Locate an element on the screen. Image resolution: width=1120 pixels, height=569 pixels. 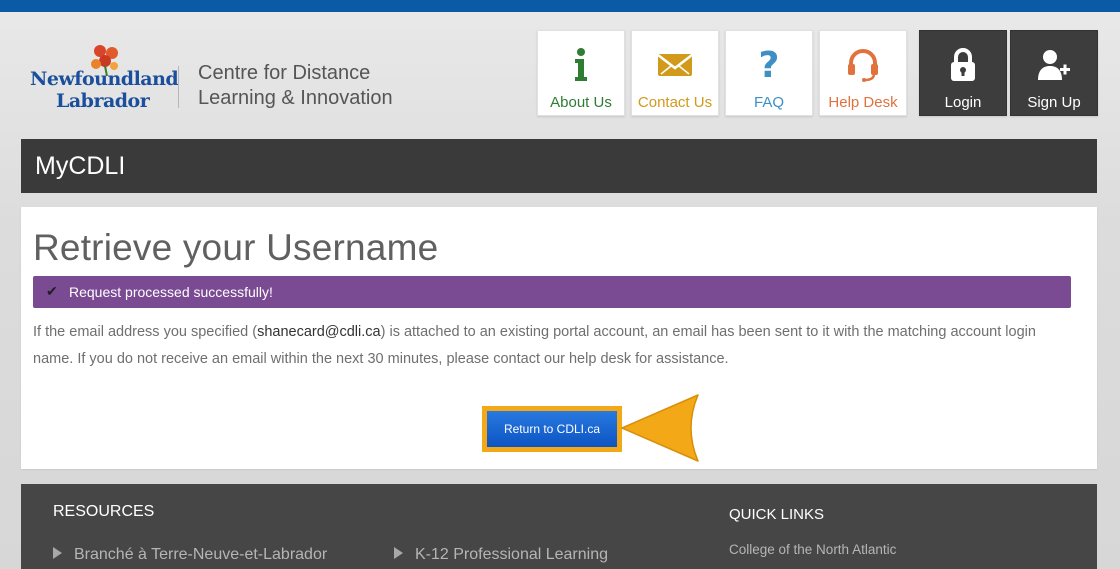
logo-text-newfoundland: Newfoundland is located at coordinates (104, 79).